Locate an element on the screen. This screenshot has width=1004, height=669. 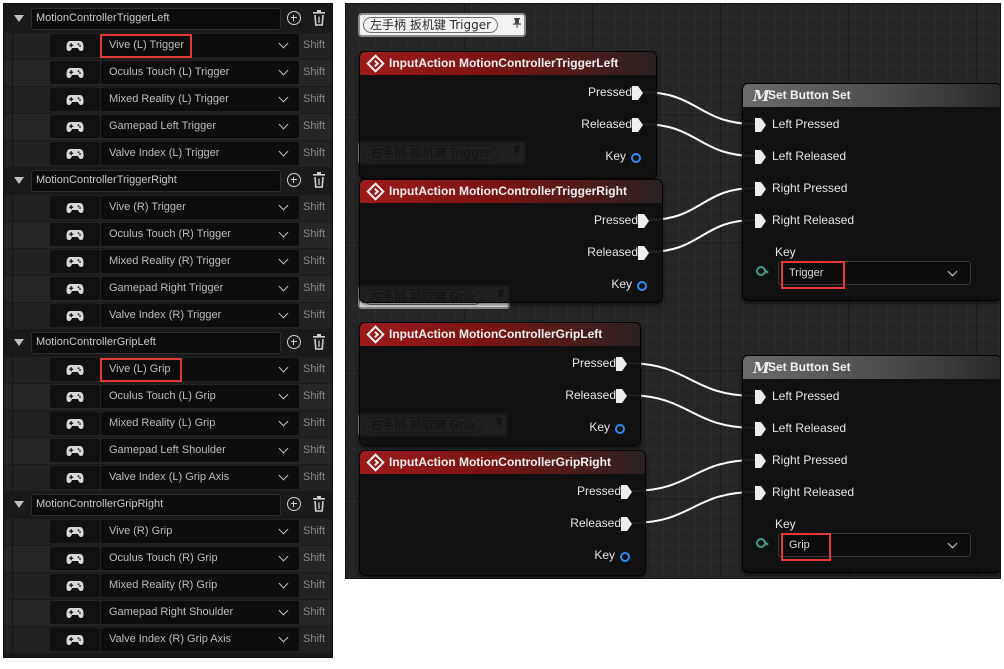
key-select-dropdown: Mixed Reality (R) Grip is located at coordinates (200, 585).